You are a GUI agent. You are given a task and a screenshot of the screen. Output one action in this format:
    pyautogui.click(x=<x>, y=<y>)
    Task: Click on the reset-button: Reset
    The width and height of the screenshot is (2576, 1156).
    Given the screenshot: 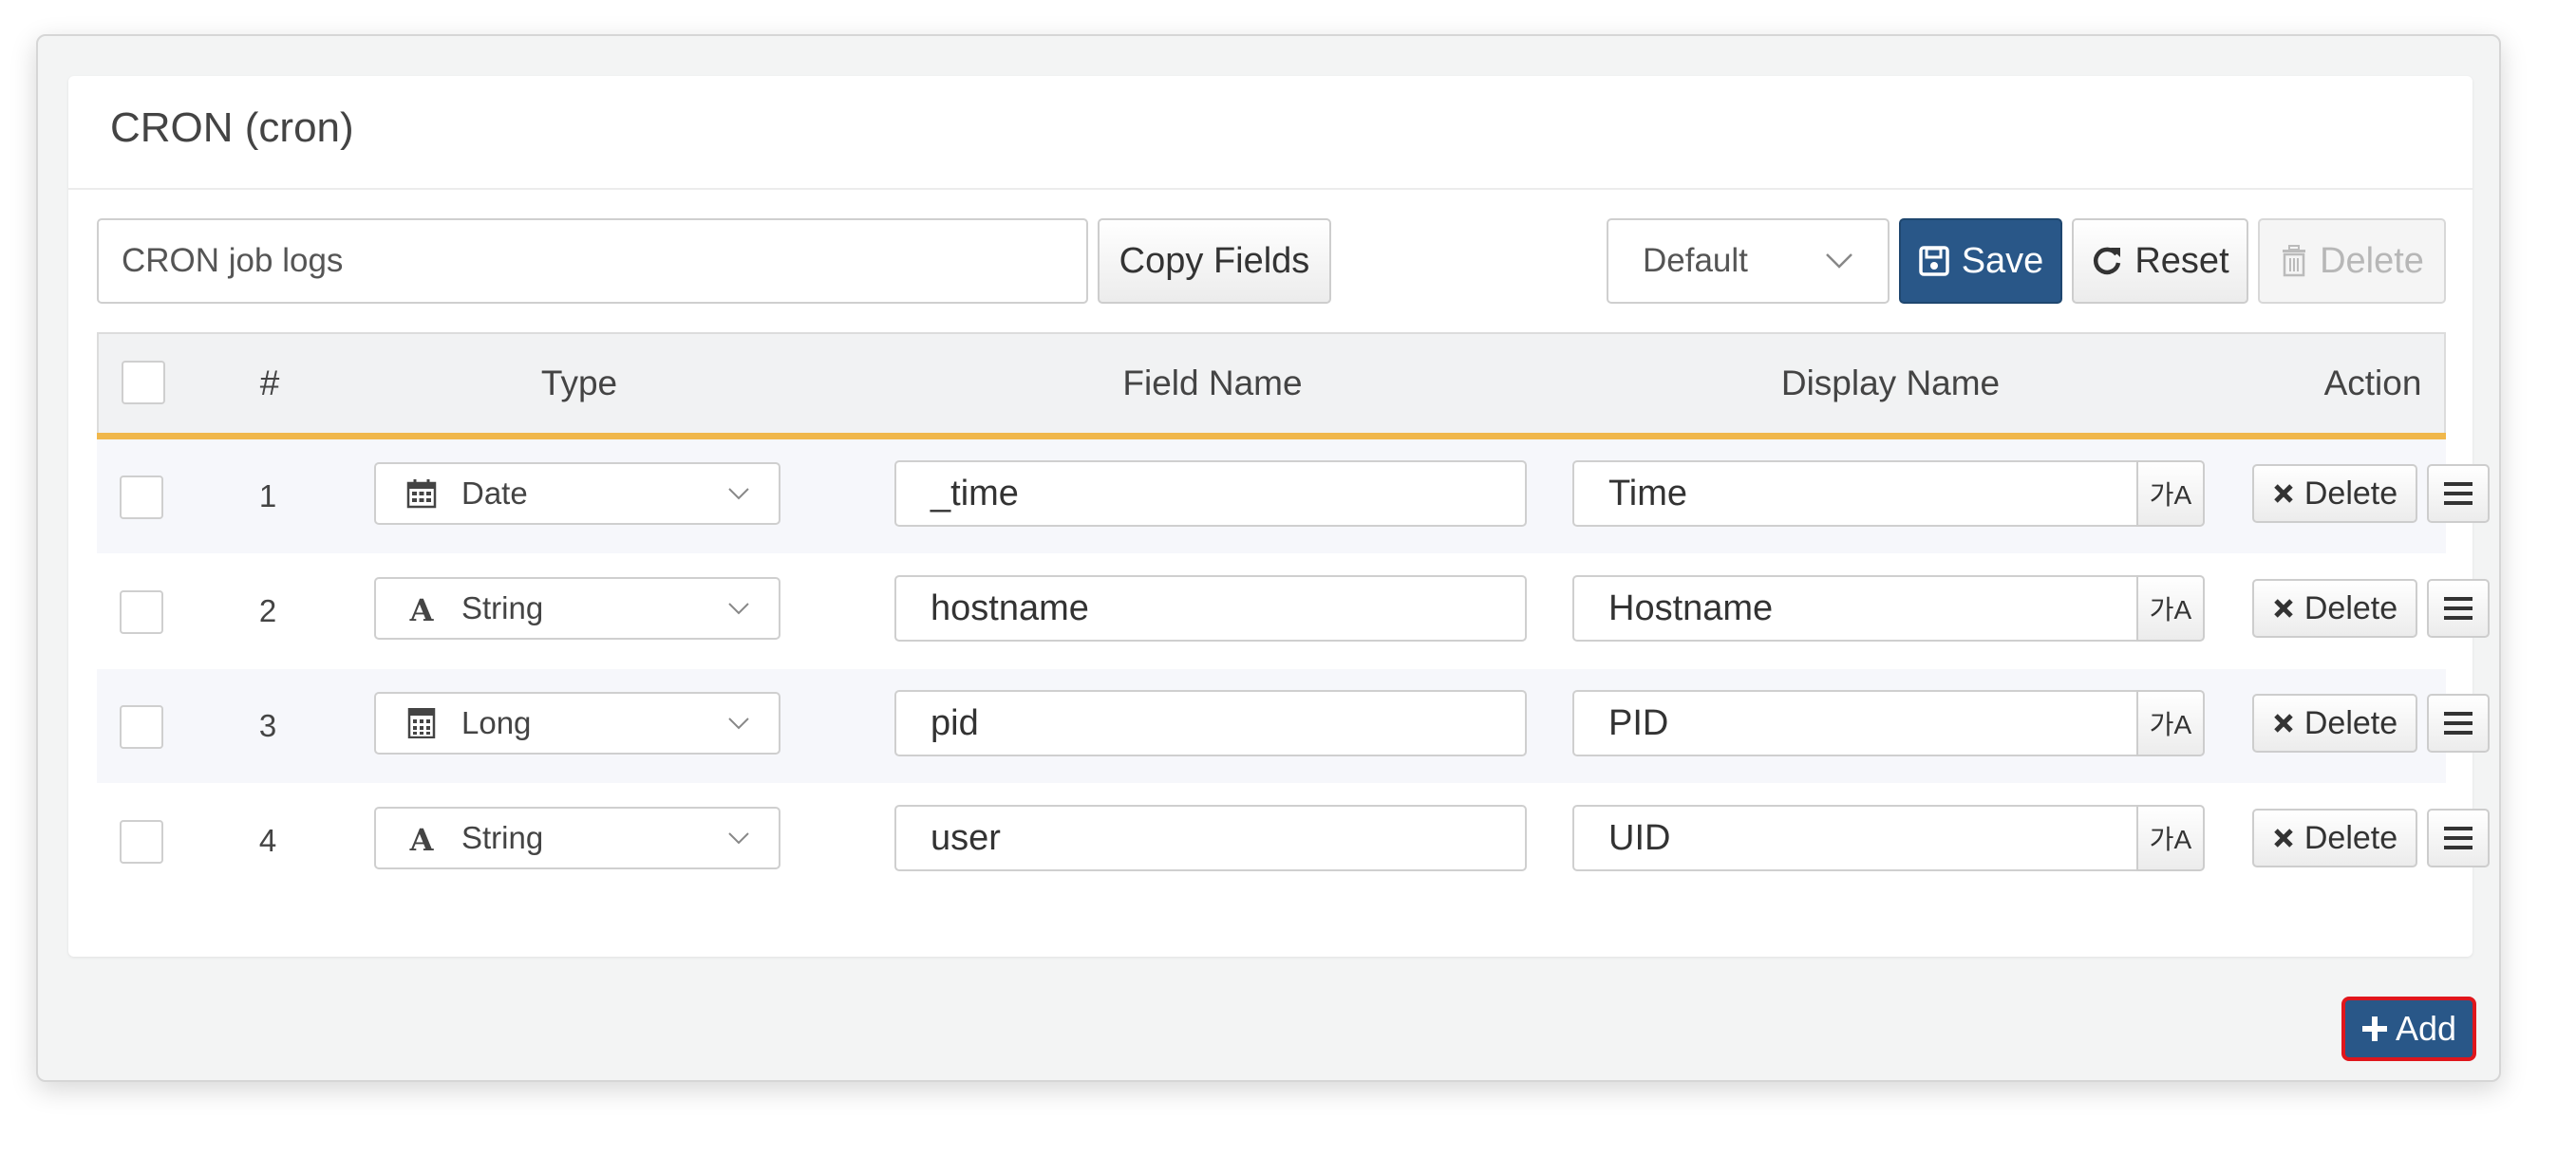 What is the action you would take?
    pyautogui.click(x=2160, y=261)
    